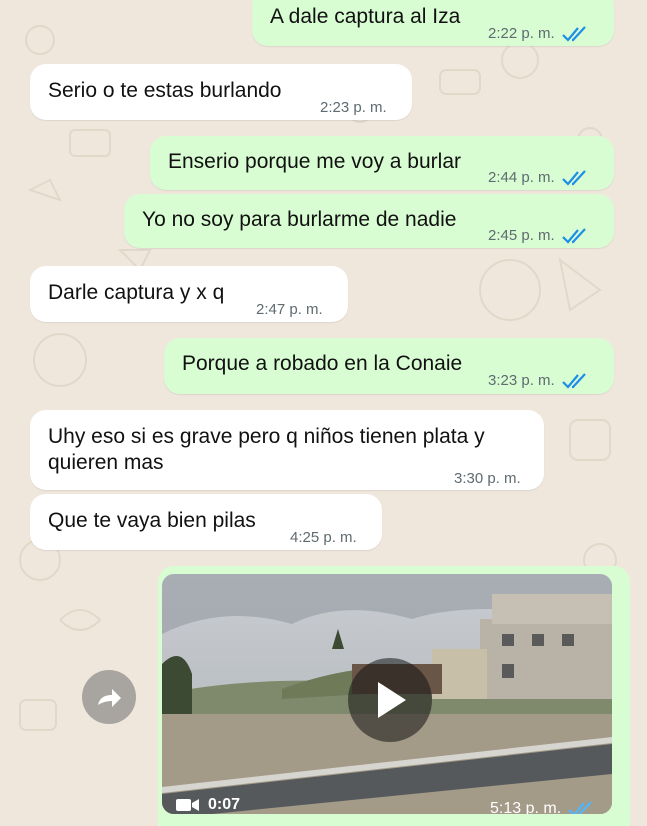 Image resolution: width=647 pixels, height=826 pixels. I want to click on message-time: 2:45 p. m., so click(521, 235).